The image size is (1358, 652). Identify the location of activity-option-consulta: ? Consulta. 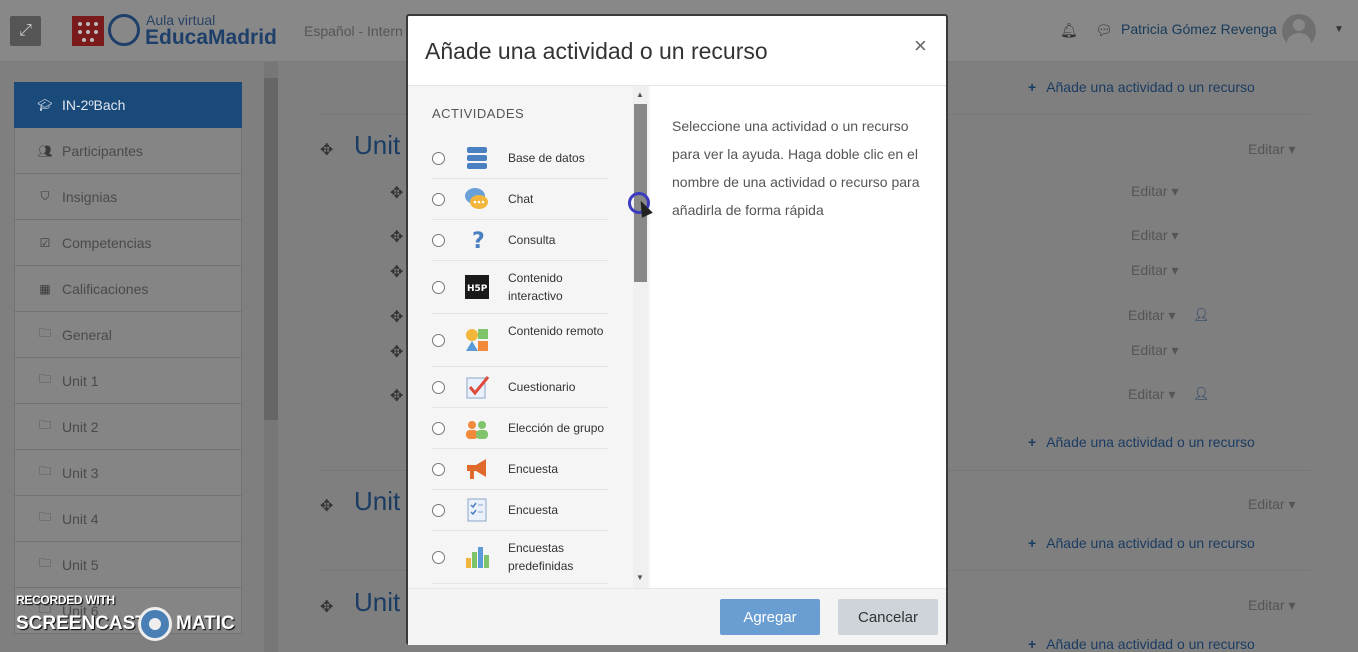
(520, 240).